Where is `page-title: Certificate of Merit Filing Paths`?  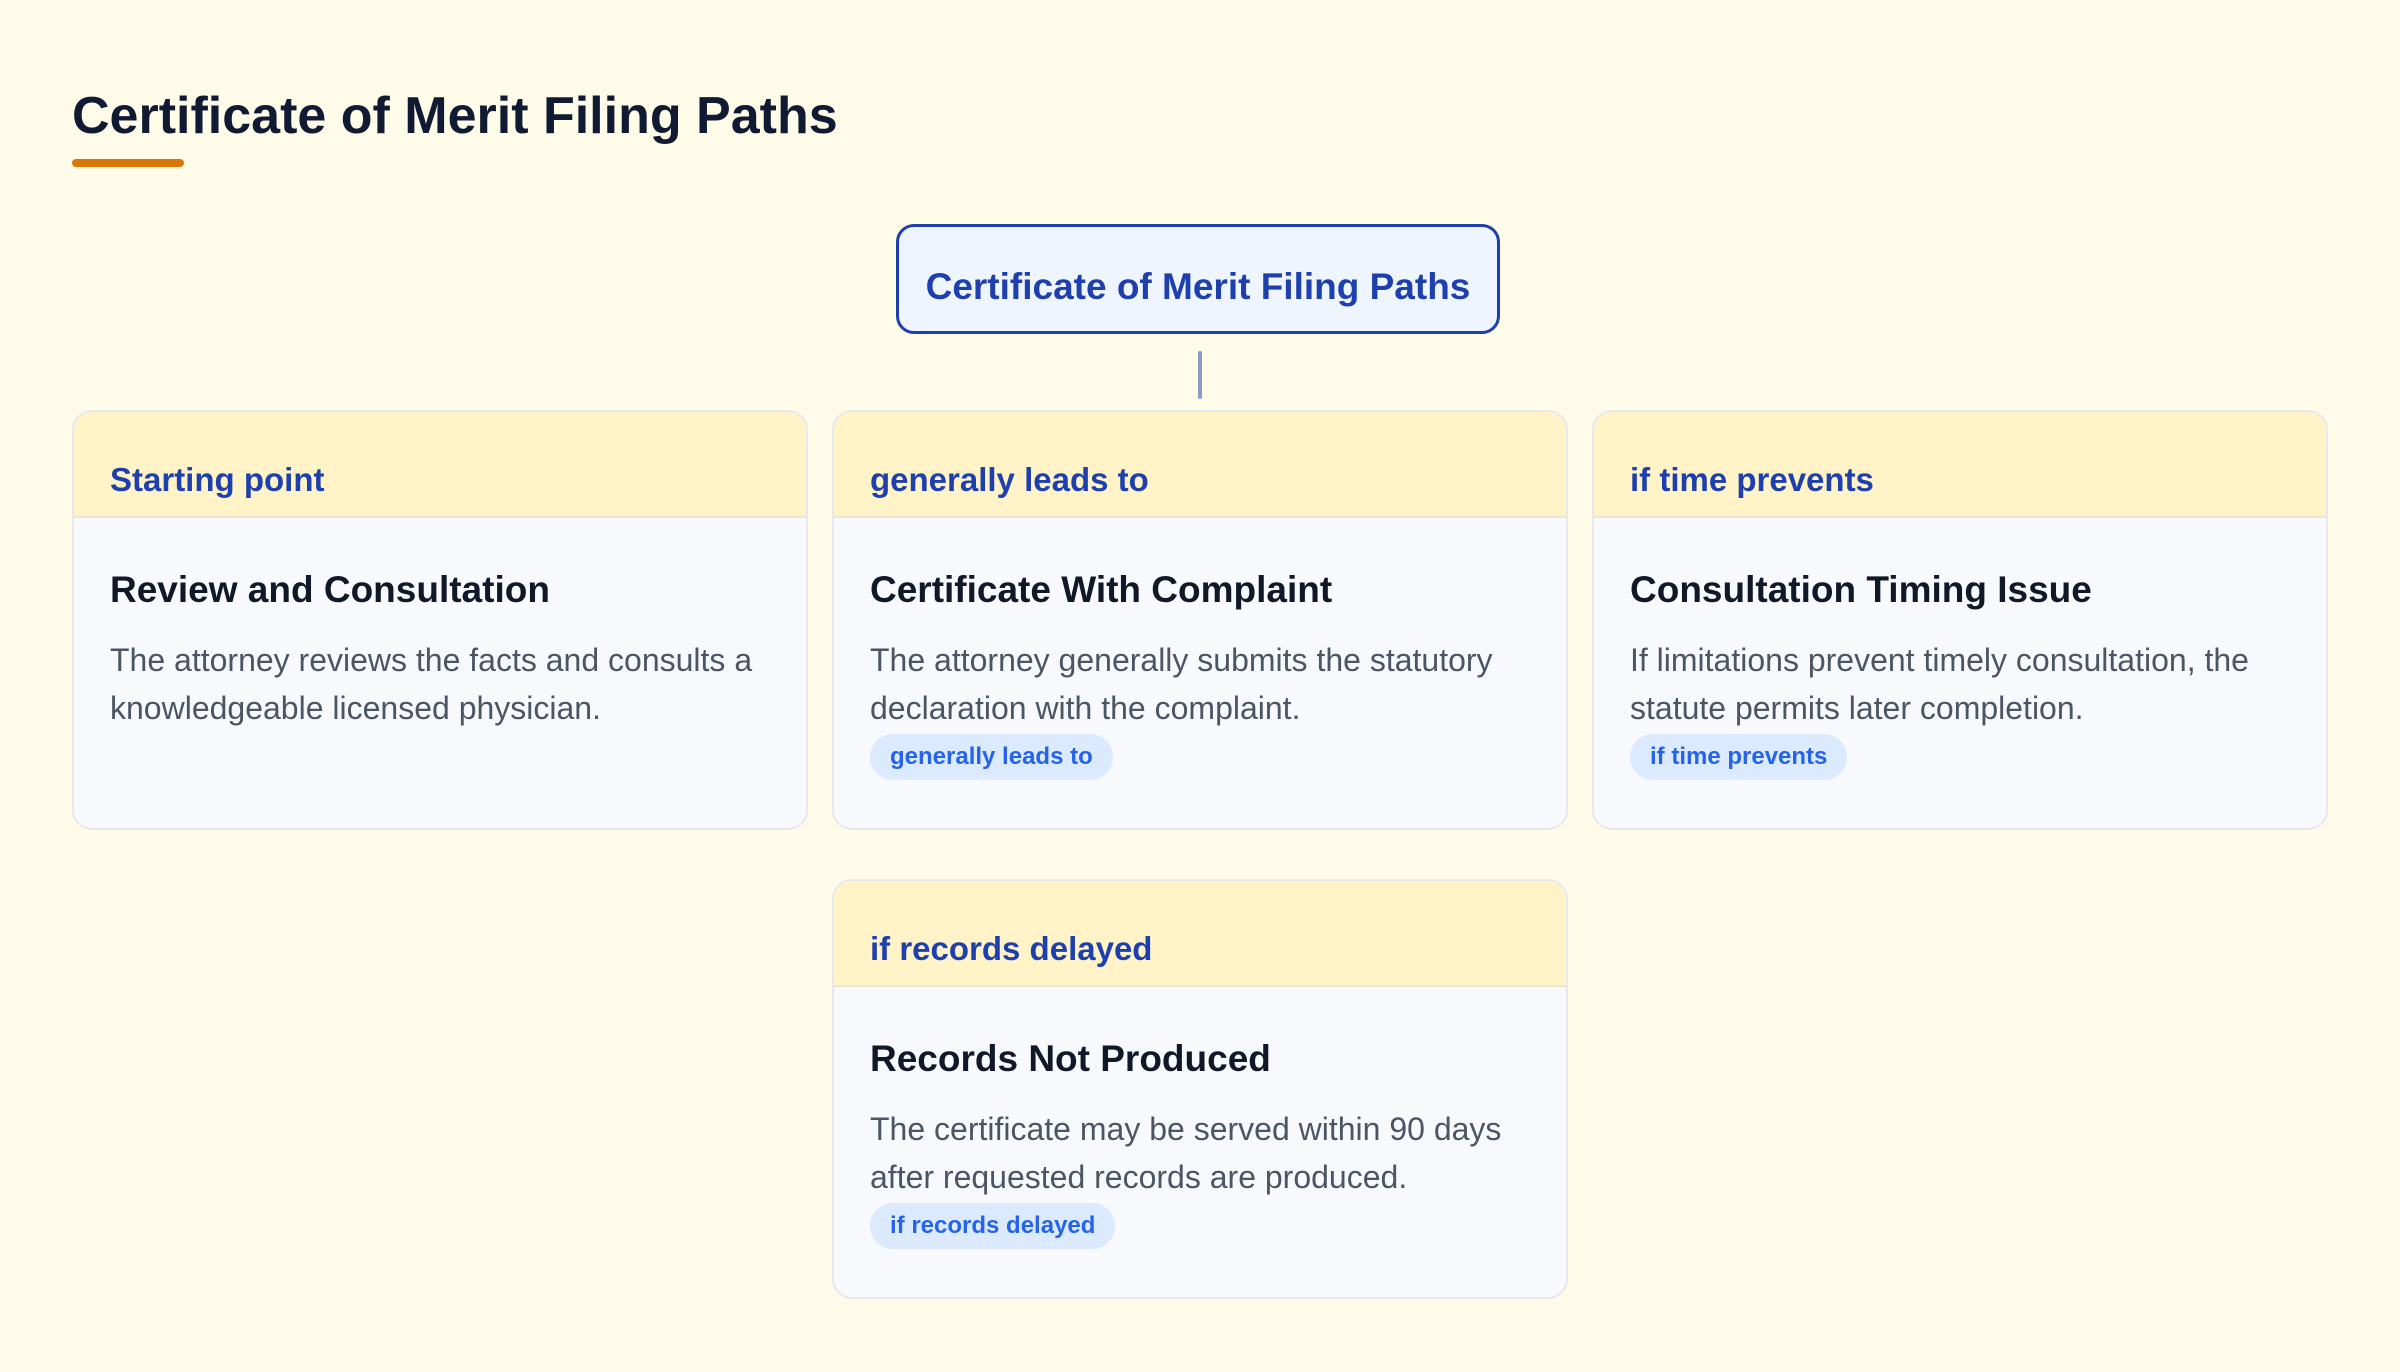 page-title: Certificate of Merit Filing Paths is located at coordinates (455, 116).